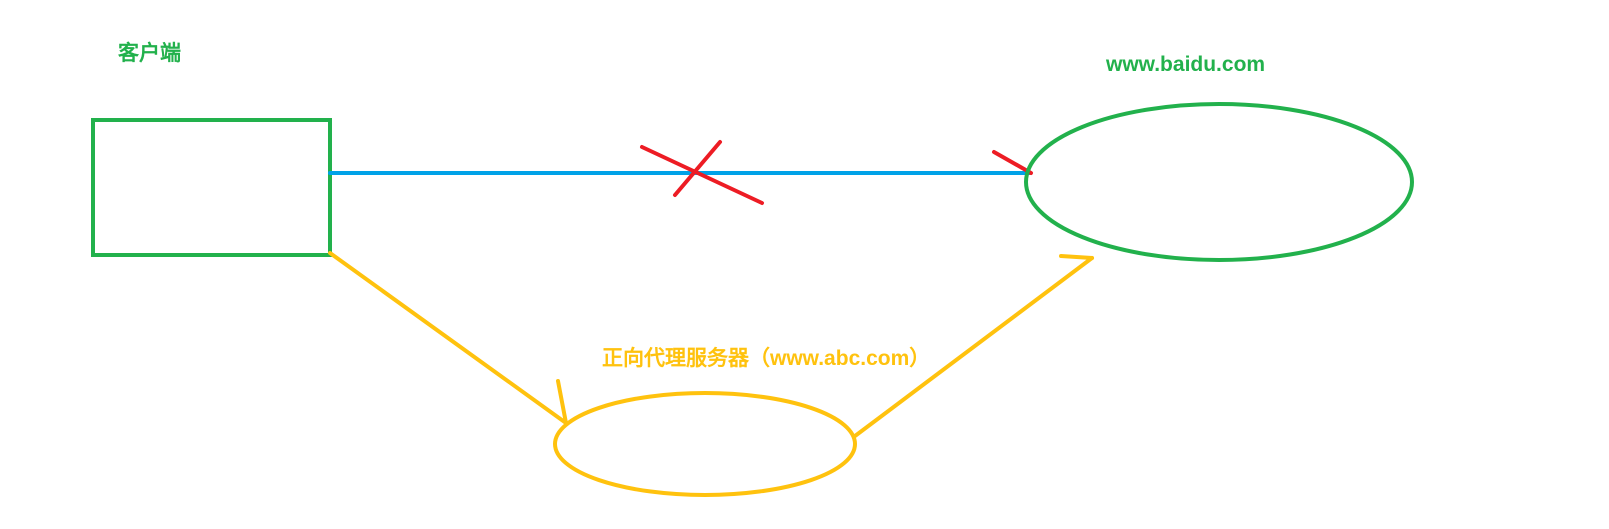  Describe the element at coordinates (766, 358) in the screenshot. I see `proxy-label: 正向代理服务器（www.abc.com）` at that location.